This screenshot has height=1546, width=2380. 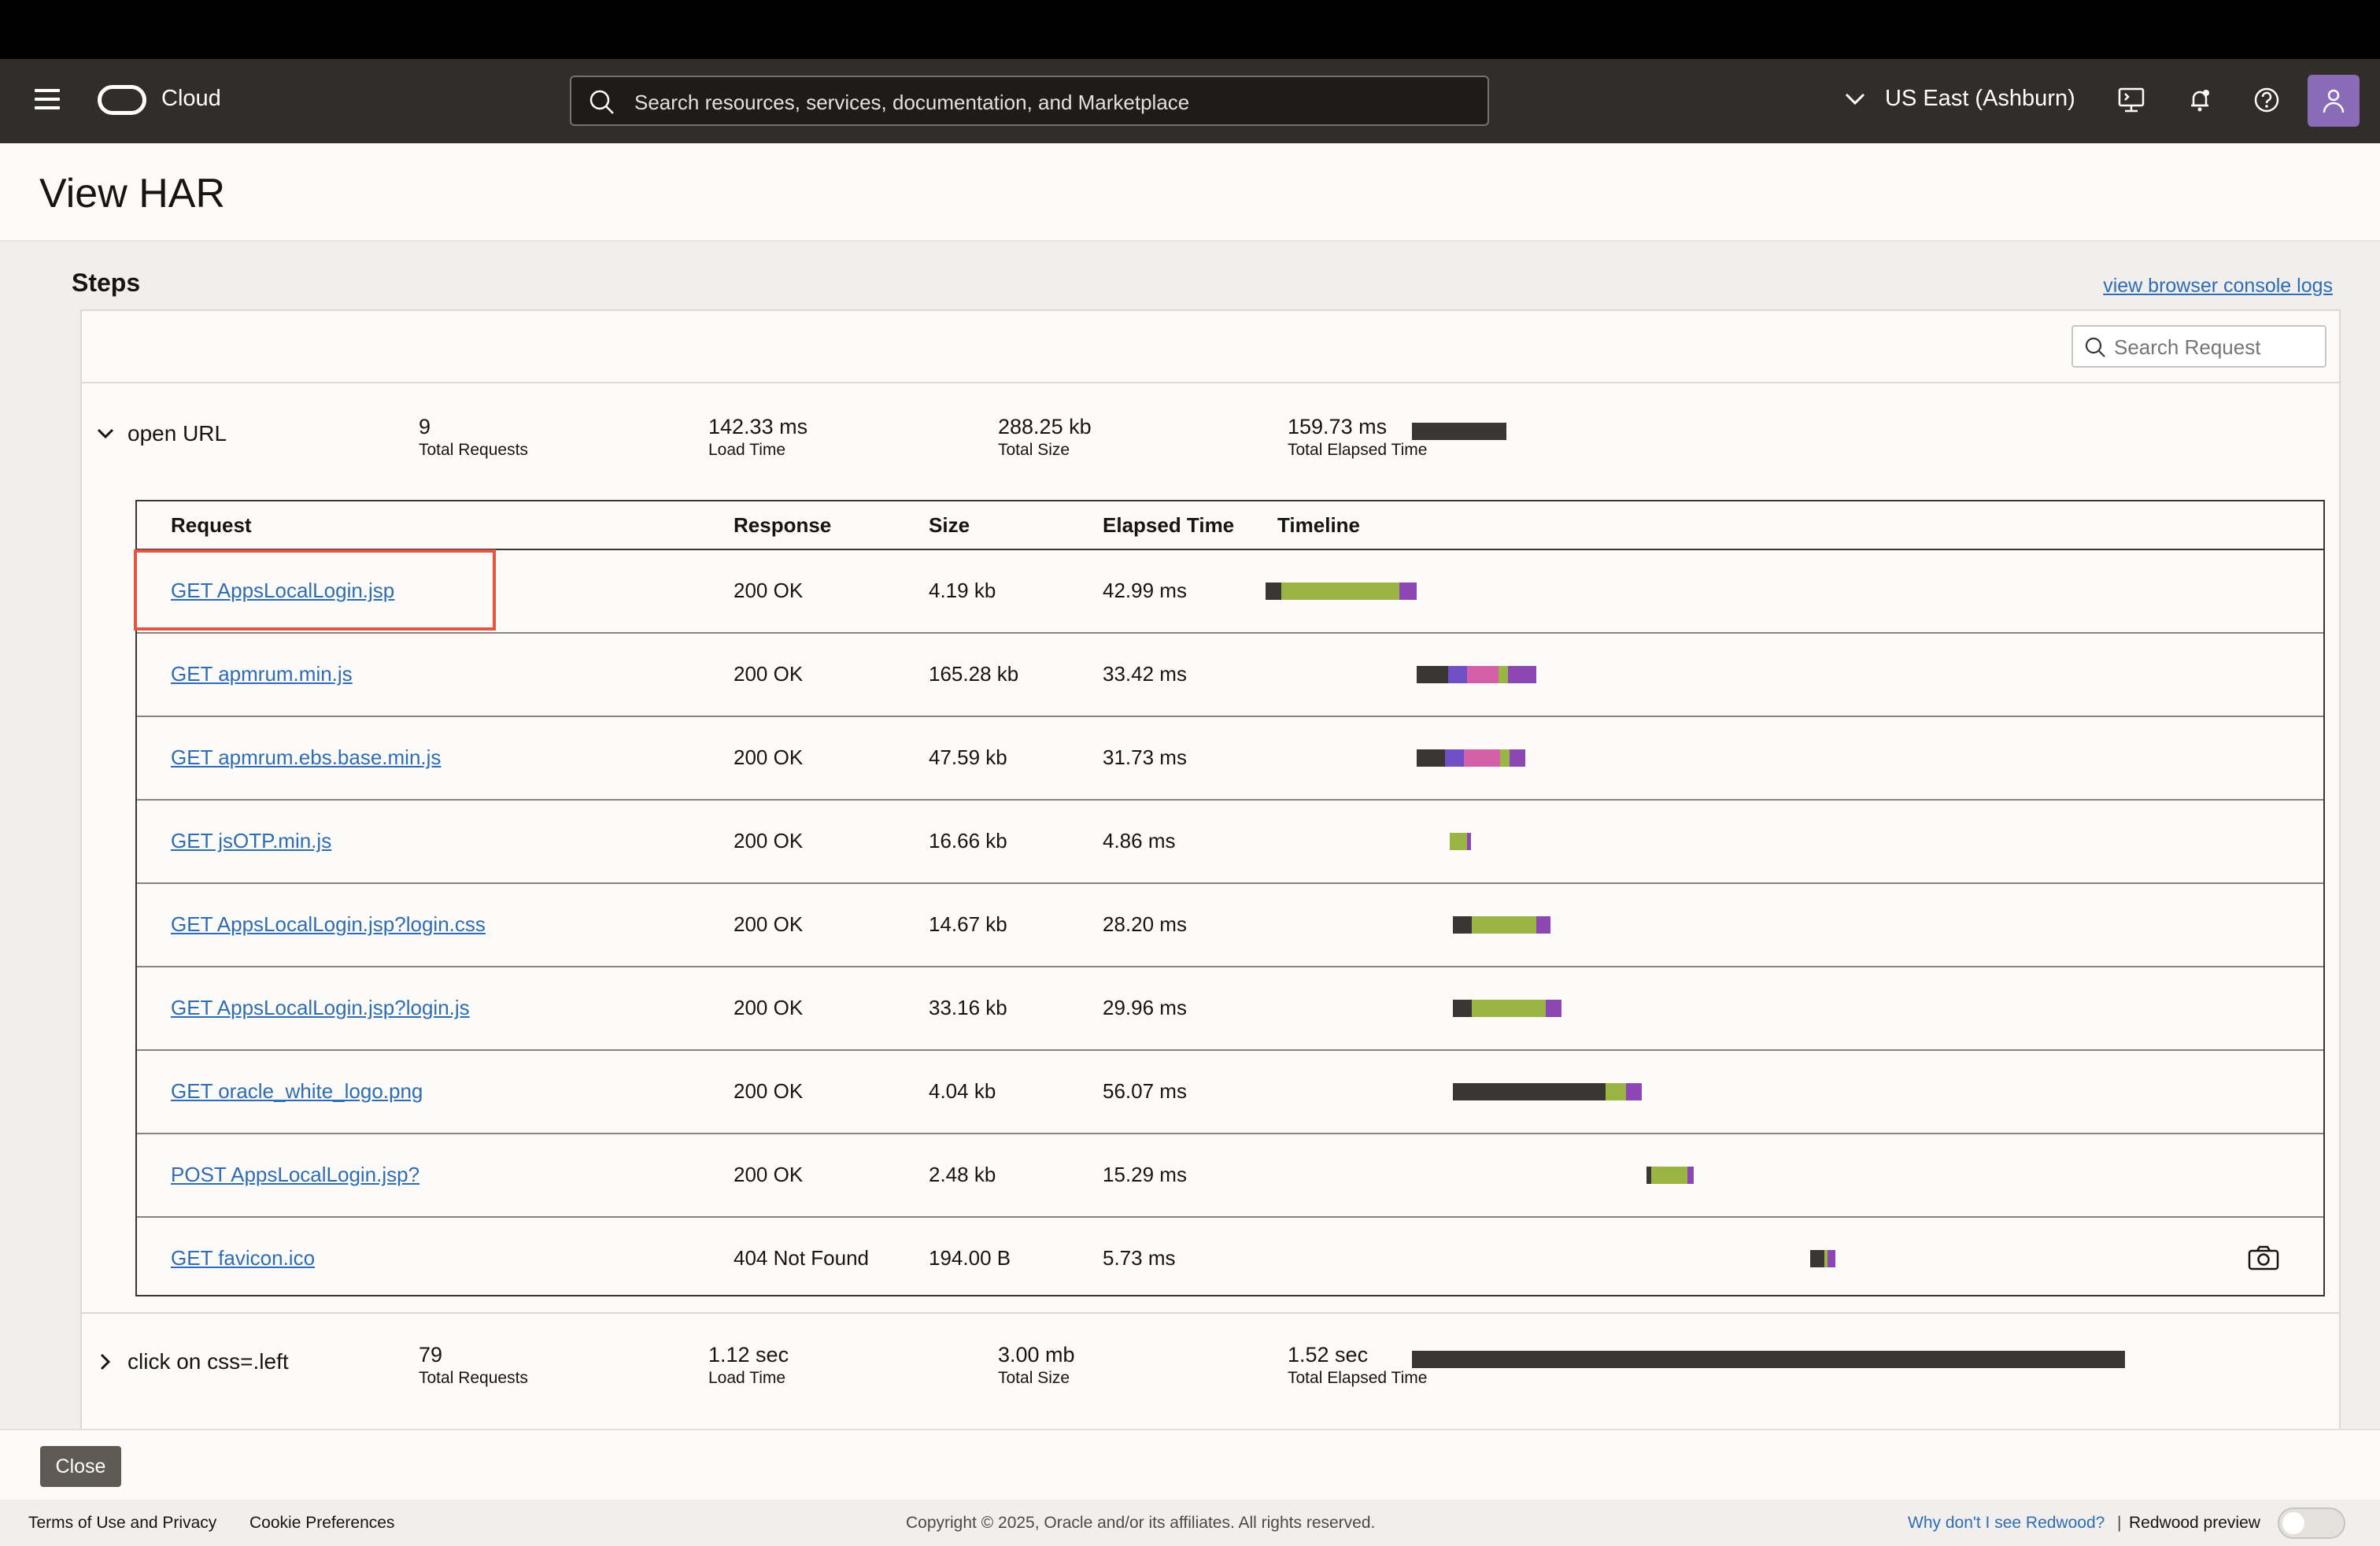 What do you see at coordinates (962, 1091) in the screenshot?
I see `response-size: 4.04 kb` at bounding box center [962, 1091].